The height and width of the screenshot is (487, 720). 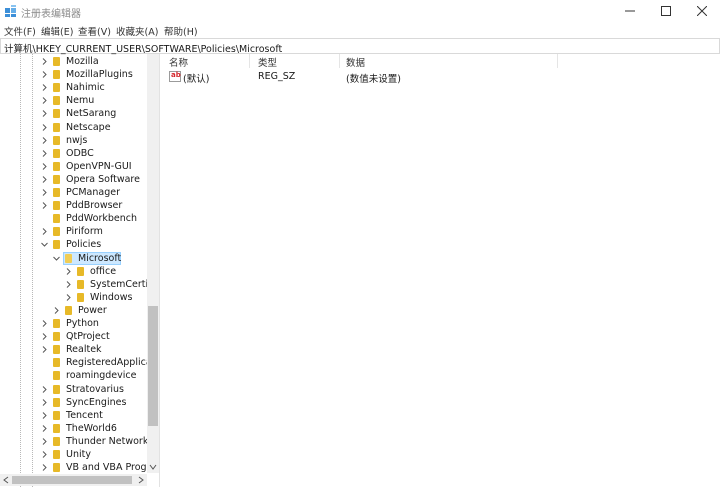 I want to click on tree-item: office, so click(x=79, y=271).